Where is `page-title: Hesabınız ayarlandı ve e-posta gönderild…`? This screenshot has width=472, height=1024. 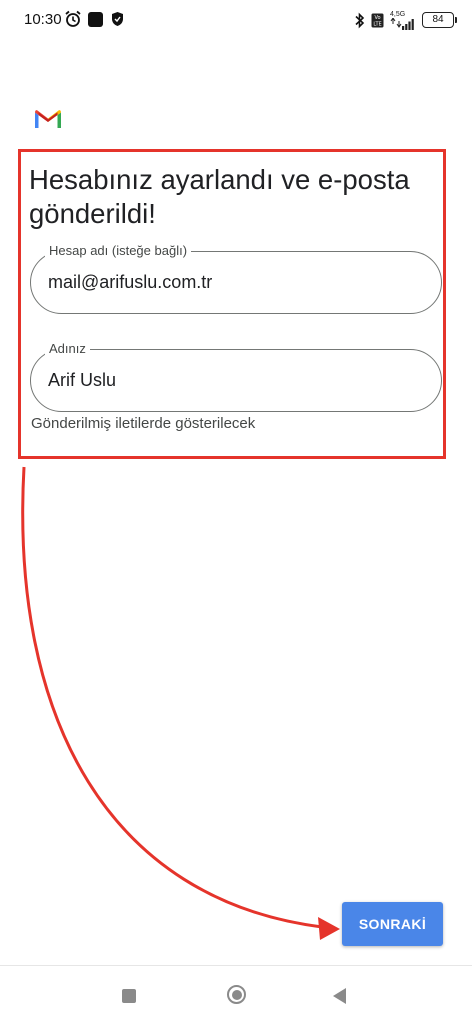
page-title: Hesabınız ayarlandı ve e-posta gönderild… is located at coordinates (219, 196).